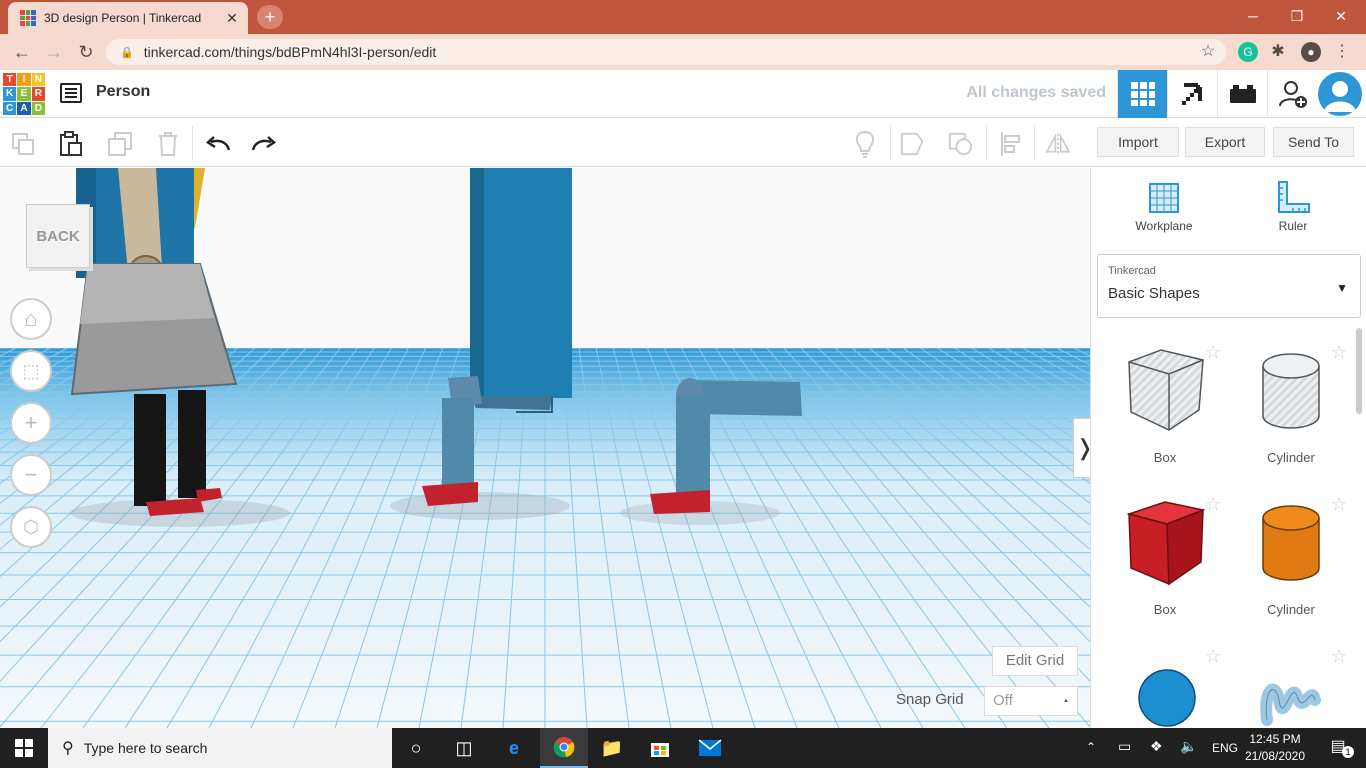 Image resolution: width=1366 pixels, height=768 pixels. Describe the element at coordinates (961, 144) in the screenshot. I see `ungroup-icon` at that location.